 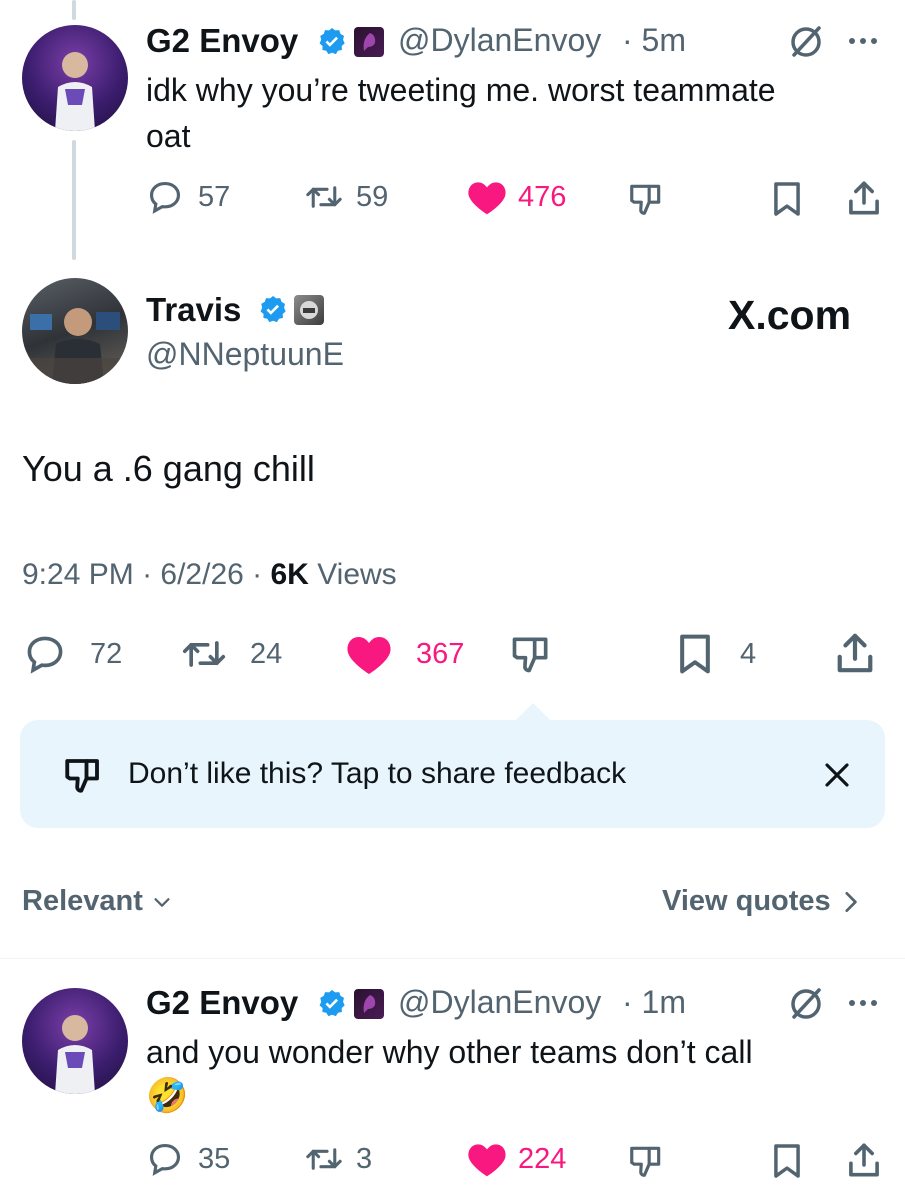 What do you see at coordinates (245, 354) in the screenshot?
I see `author-handle: @NNeptuunE` at bounding box center [245, 354].